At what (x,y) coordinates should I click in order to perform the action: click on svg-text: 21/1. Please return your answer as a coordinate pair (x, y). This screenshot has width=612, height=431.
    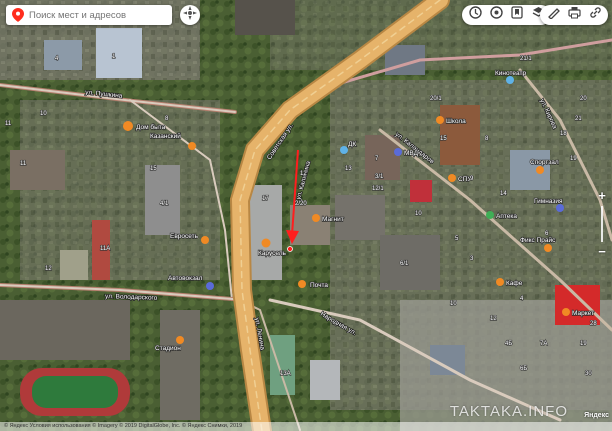
    Looking at the image, I should click on (526, 59).